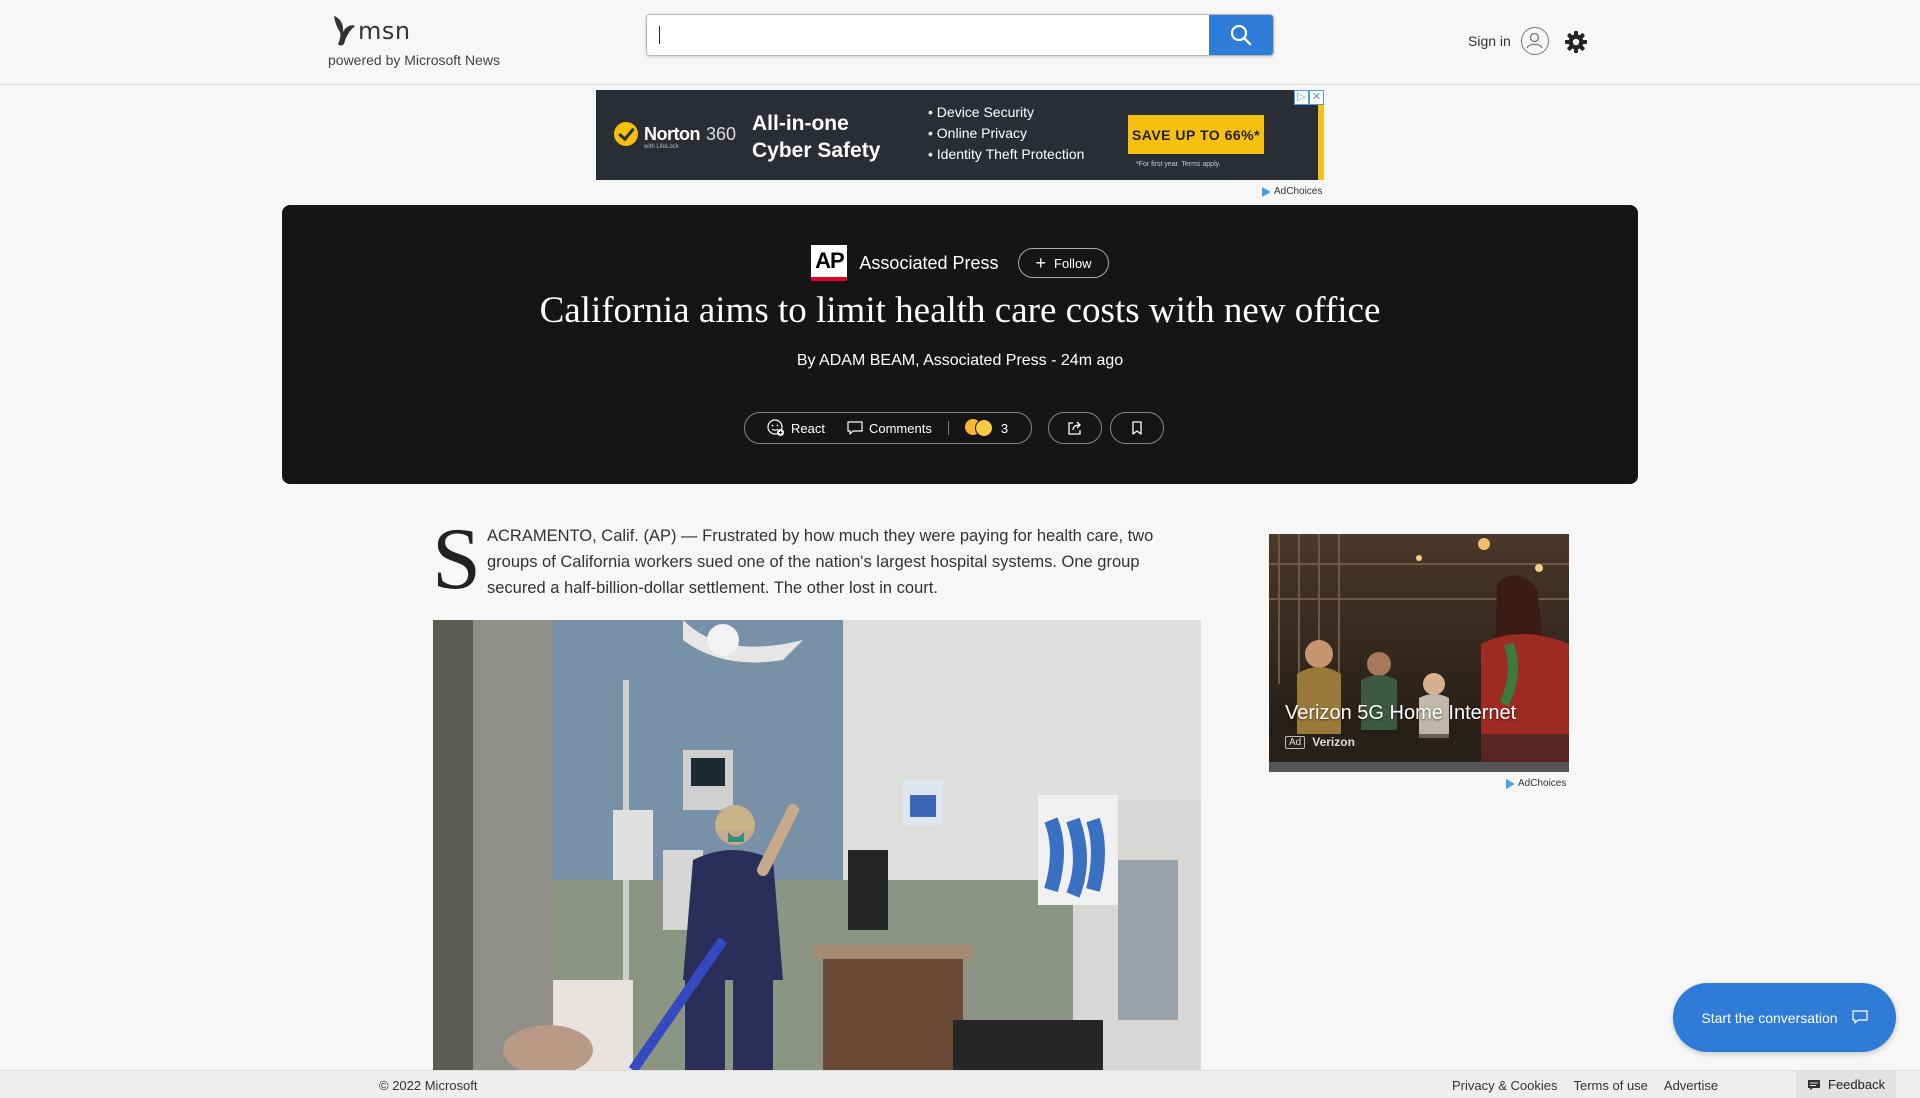 The image size is (1920, 1098). Describe the element at coordinates (1859, 1017) in the screenshot. I see `chat-icon` at that location.